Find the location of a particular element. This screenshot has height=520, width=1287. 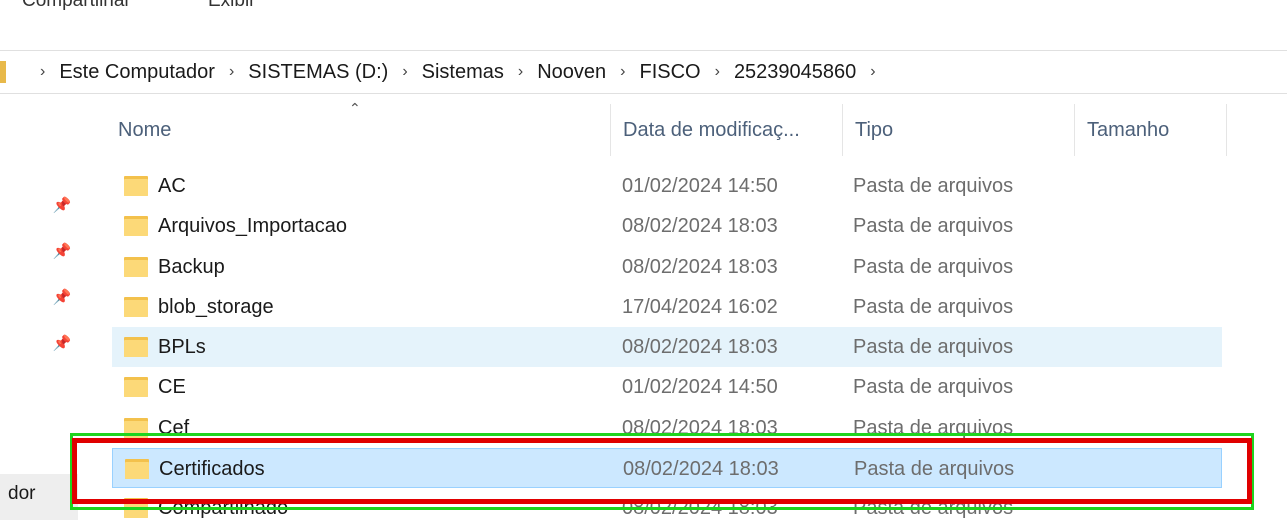

file-name: BPLs is located at coordinates (182, 347).